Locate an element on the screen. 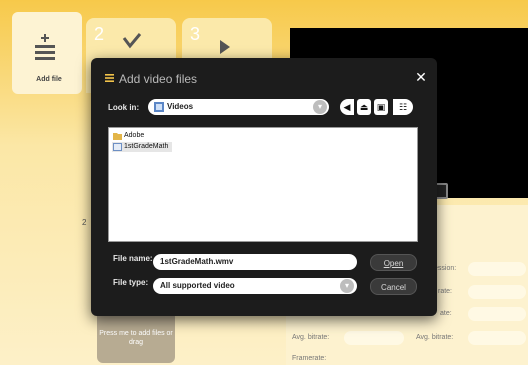  video-library-icon is located at coordinates (159, 107).